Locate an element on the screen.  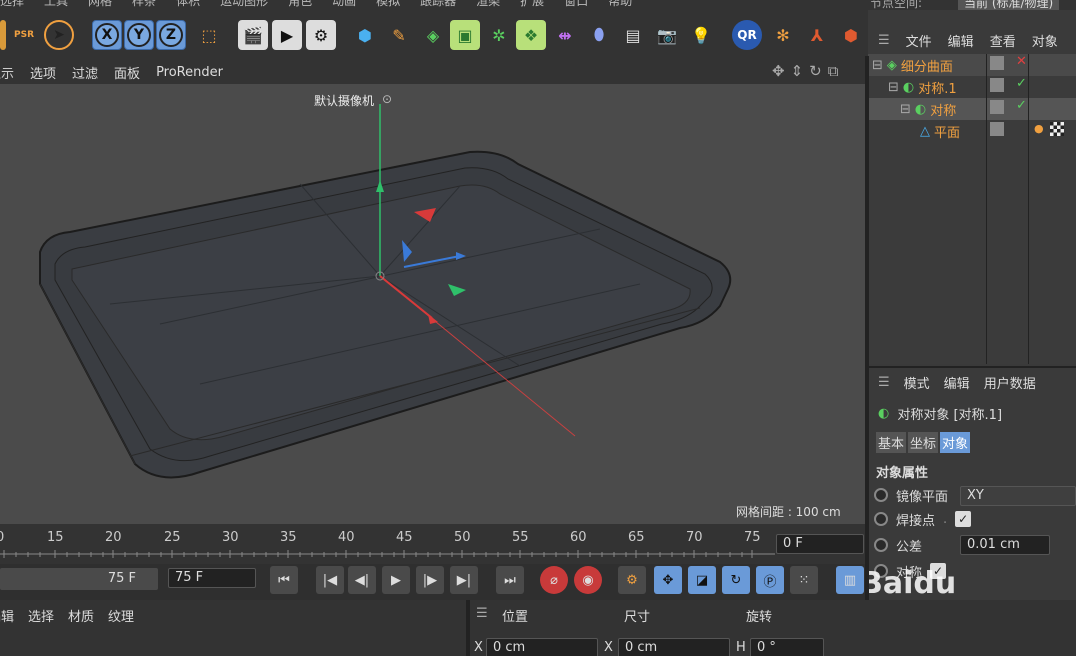
qr-plugin-icon: QR is located at coordinates (747, 35).